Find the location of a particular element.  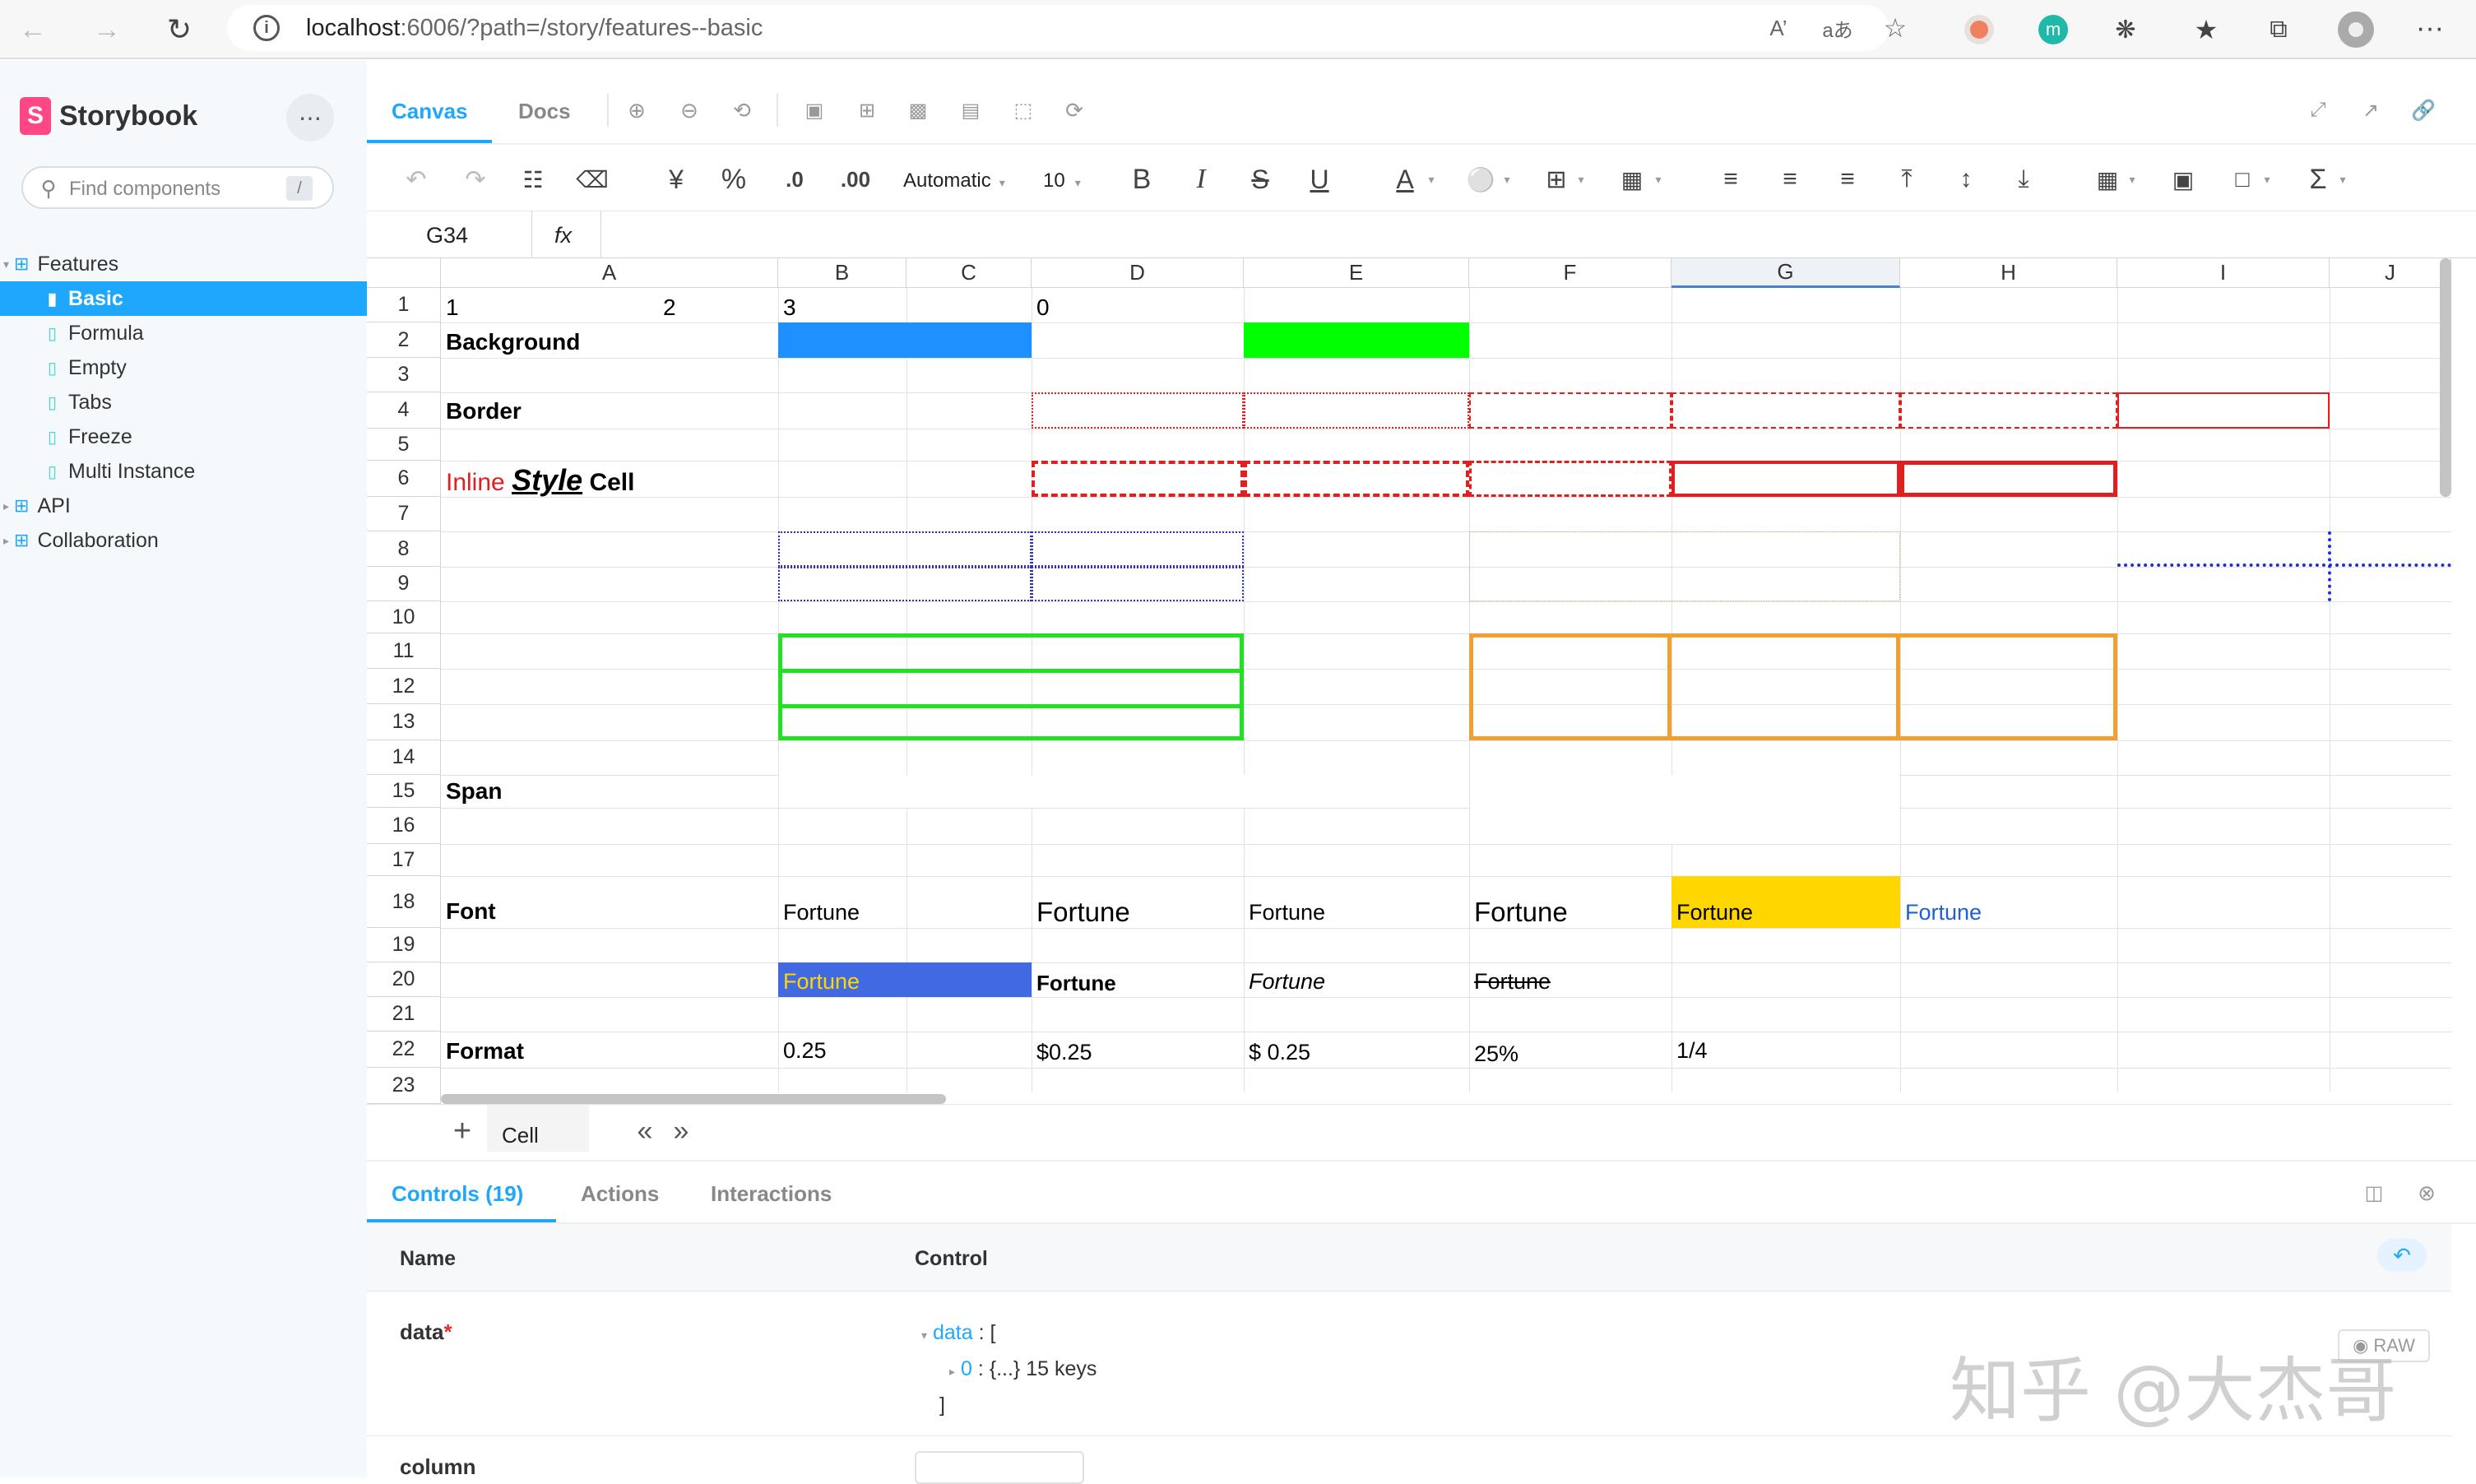

row-header-3: 3 is located at coordinates (404, 375).